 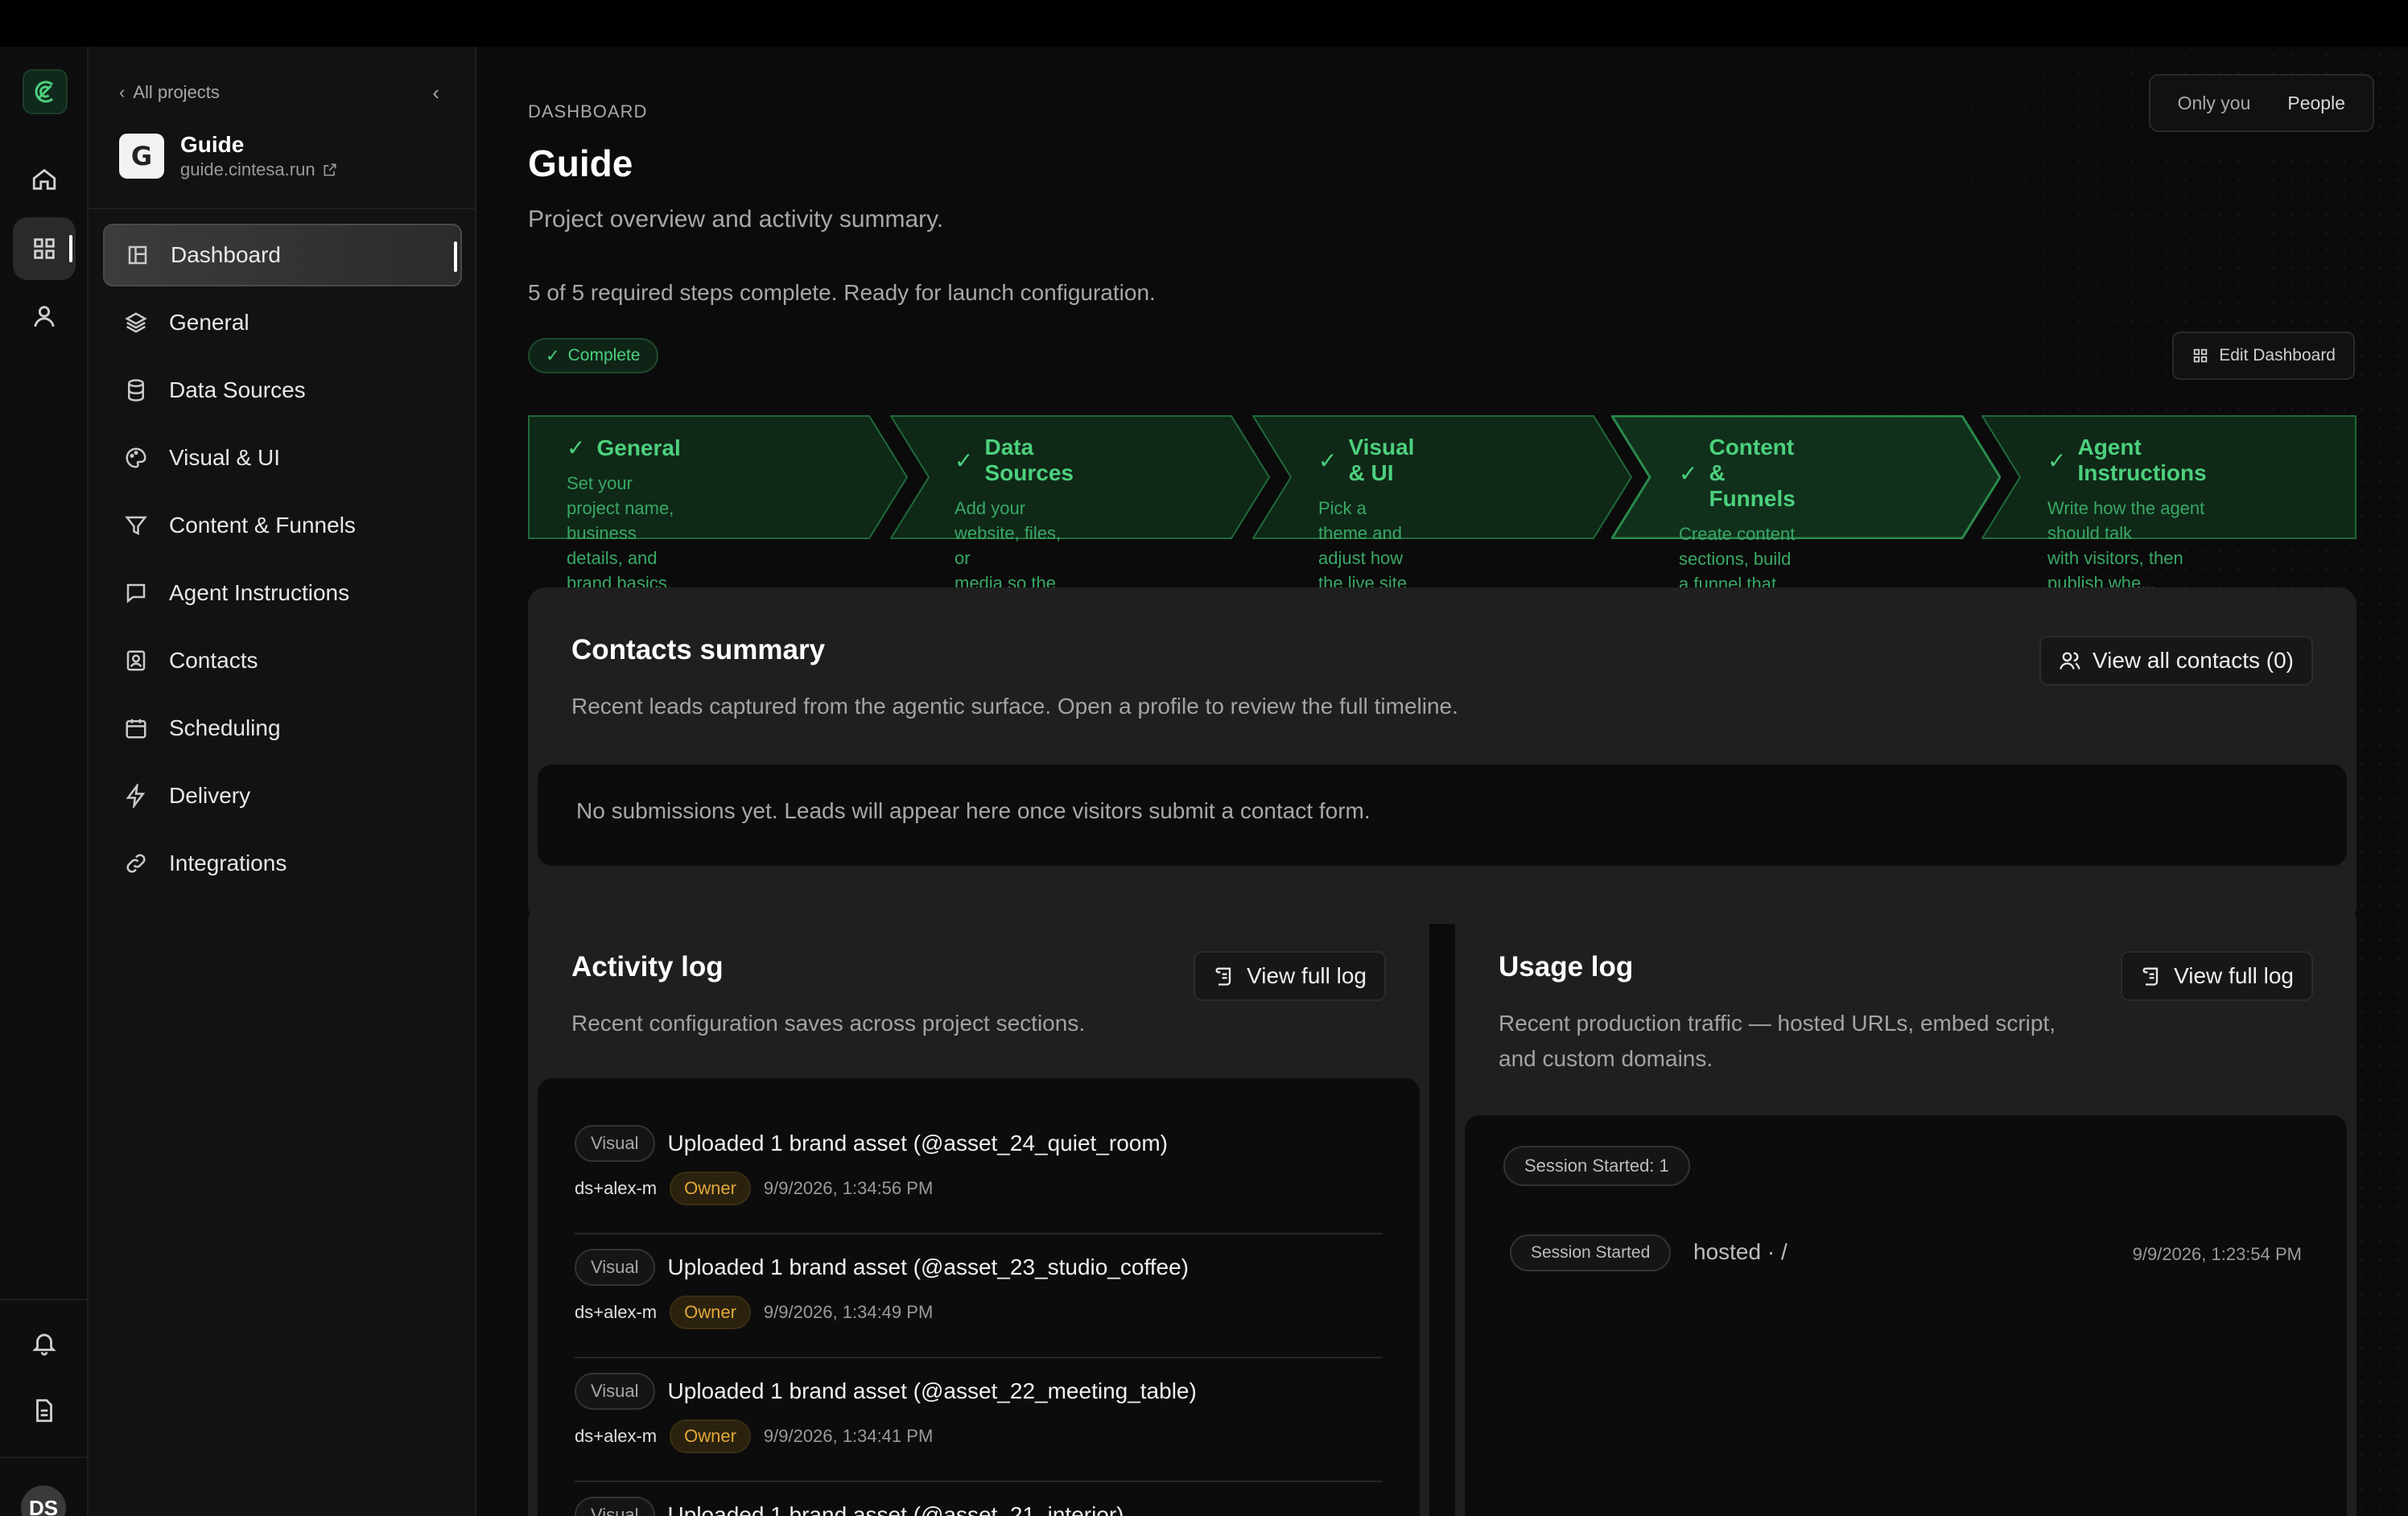 I want to click on step-title: Data Sources, so click(x=1029, y=460).